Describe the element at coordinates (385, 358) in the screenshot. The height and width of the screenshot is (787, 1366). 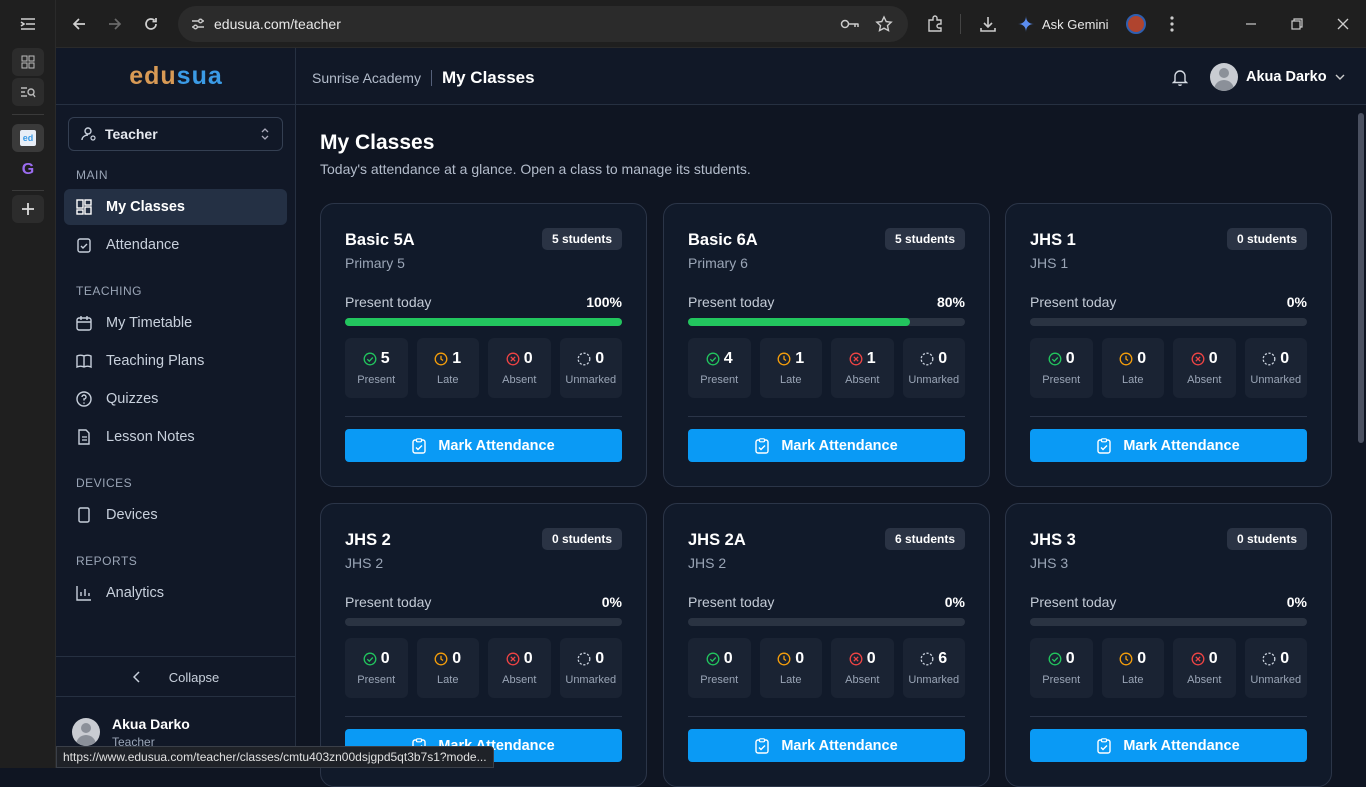
I see `stat-present-value: 5` at that location.